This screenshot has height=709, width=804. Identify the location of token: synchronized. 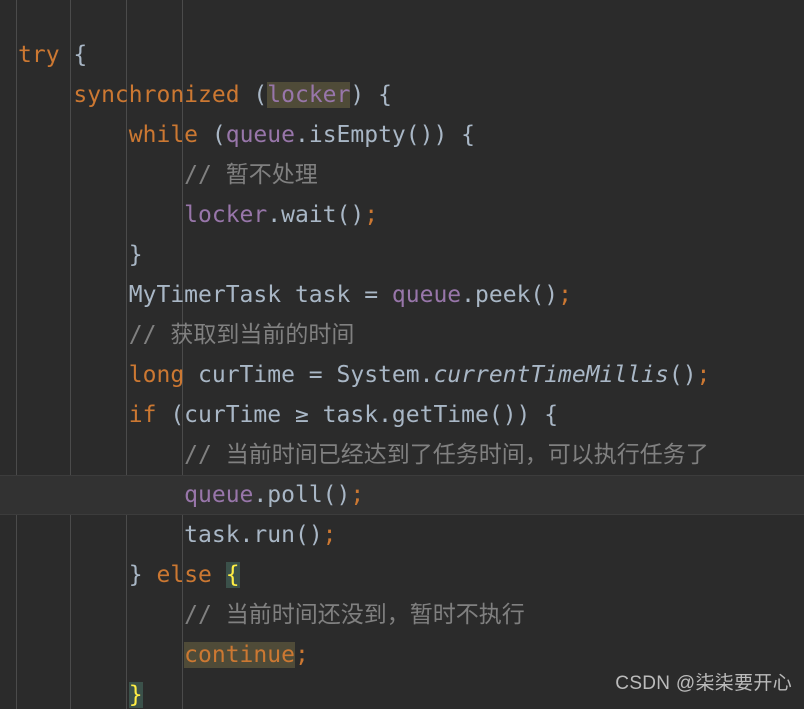
(156, 95).